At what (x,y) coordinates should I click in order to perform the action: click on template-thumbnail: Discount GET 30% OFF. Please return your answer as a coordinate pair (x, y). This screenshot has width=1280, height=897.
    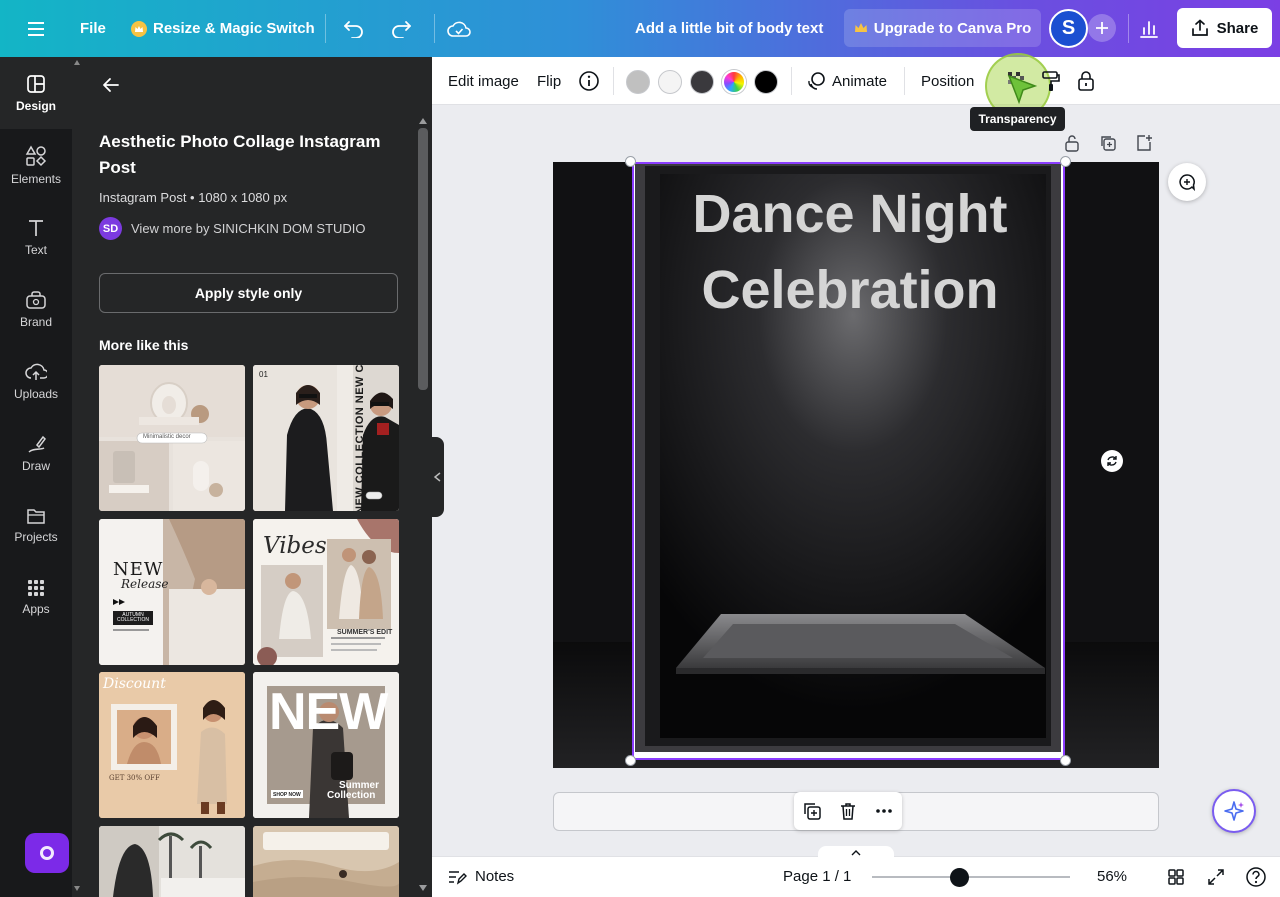
    Looking at the image, I should click on (172, 745).